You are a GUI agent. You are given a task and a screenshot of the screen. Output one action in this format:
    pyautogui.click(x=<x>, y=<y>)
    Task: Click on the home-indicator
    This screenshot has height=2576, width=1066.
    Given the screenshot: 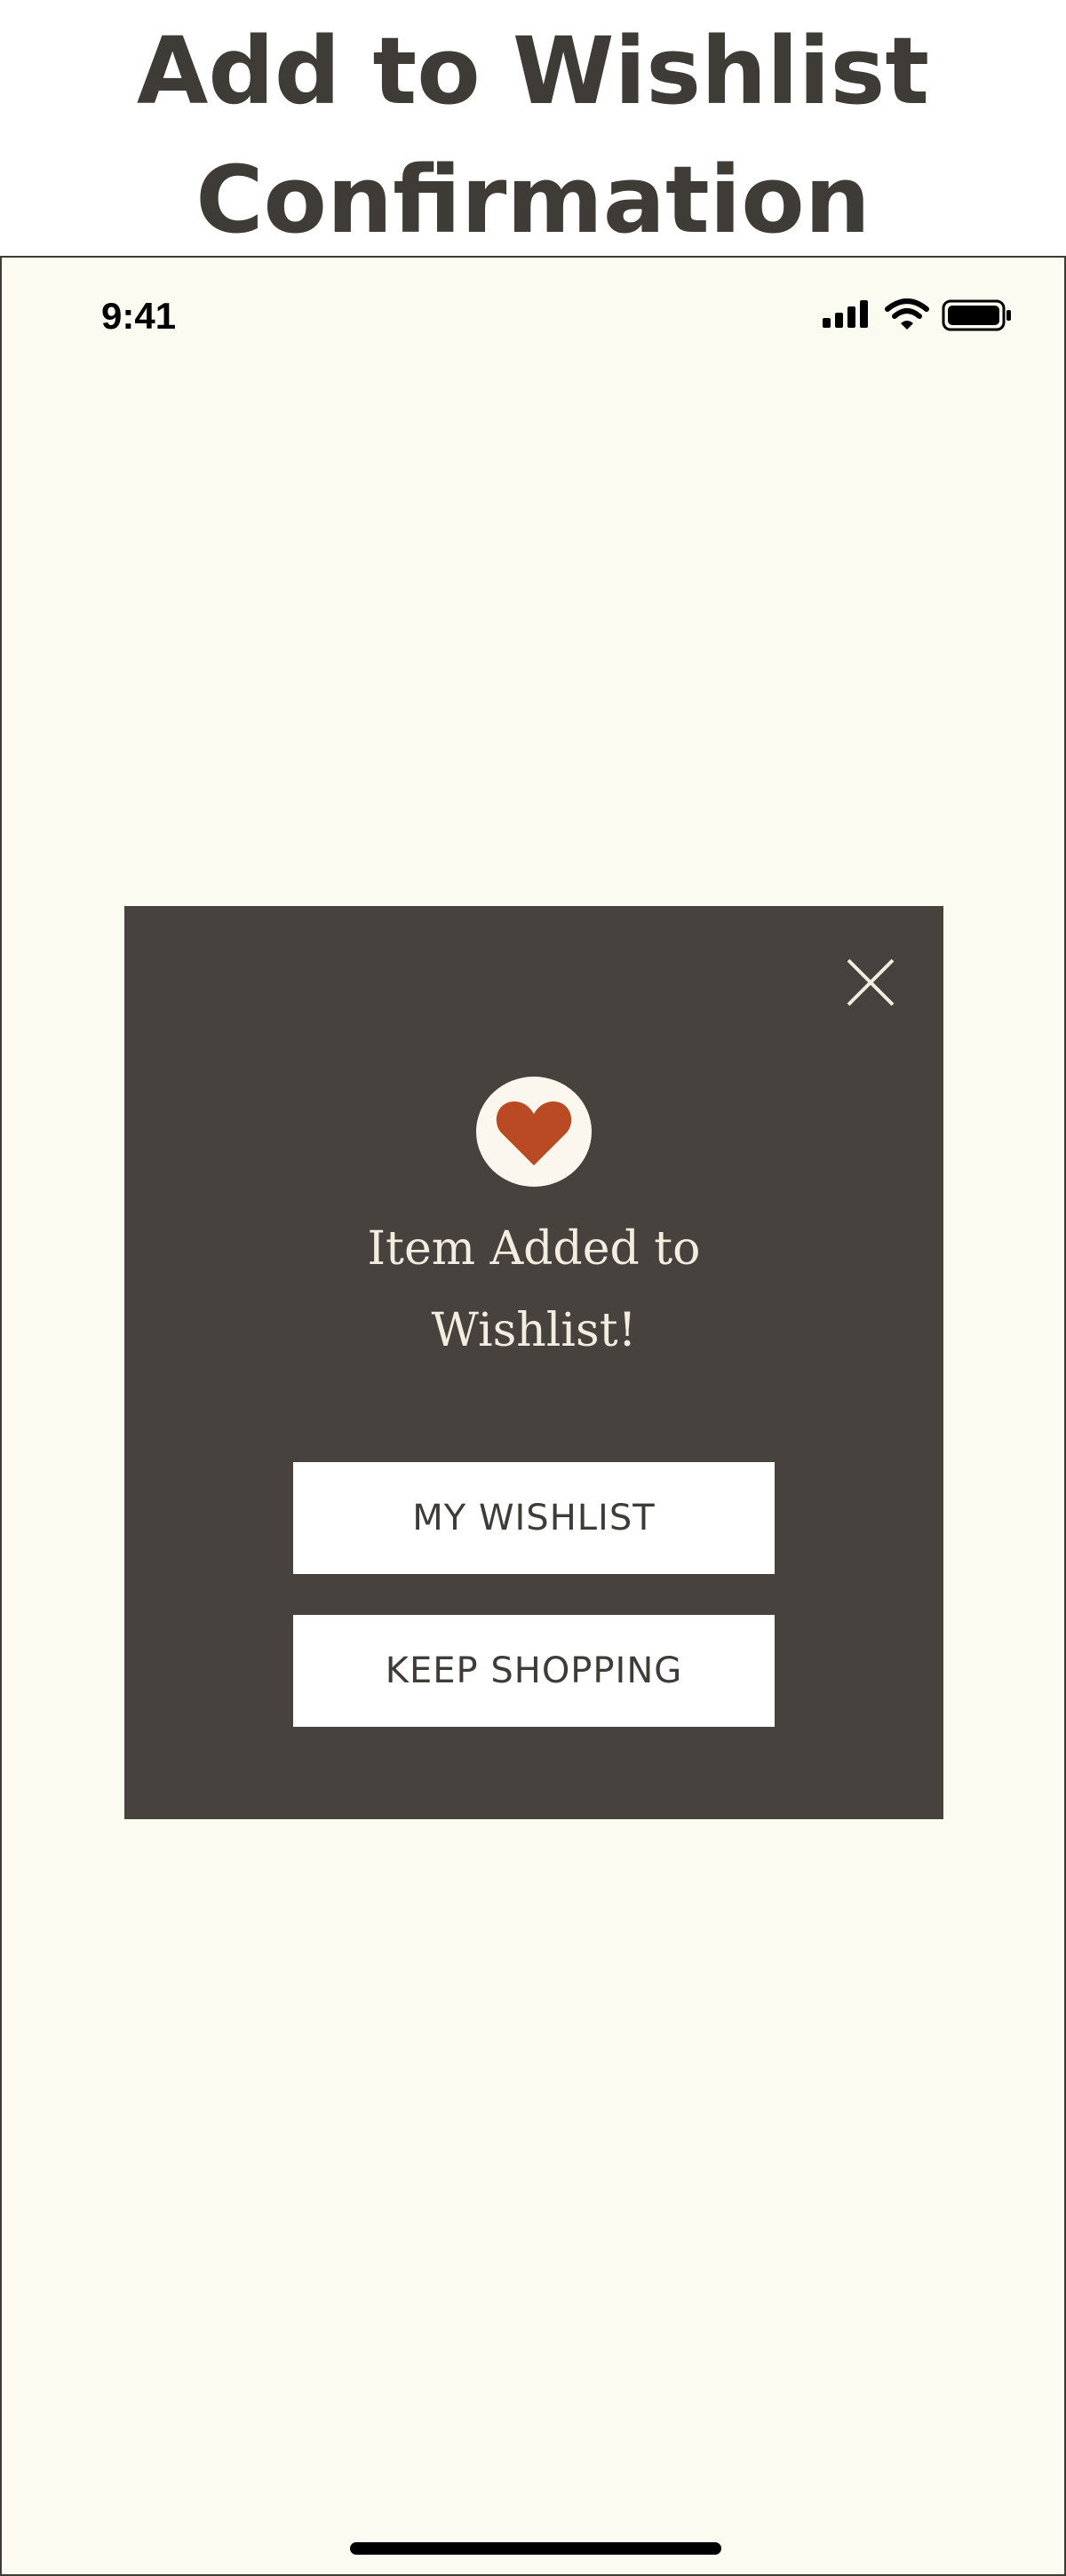 What is the action you would take?
    pyautogui.click(x=535, y=2548)
    